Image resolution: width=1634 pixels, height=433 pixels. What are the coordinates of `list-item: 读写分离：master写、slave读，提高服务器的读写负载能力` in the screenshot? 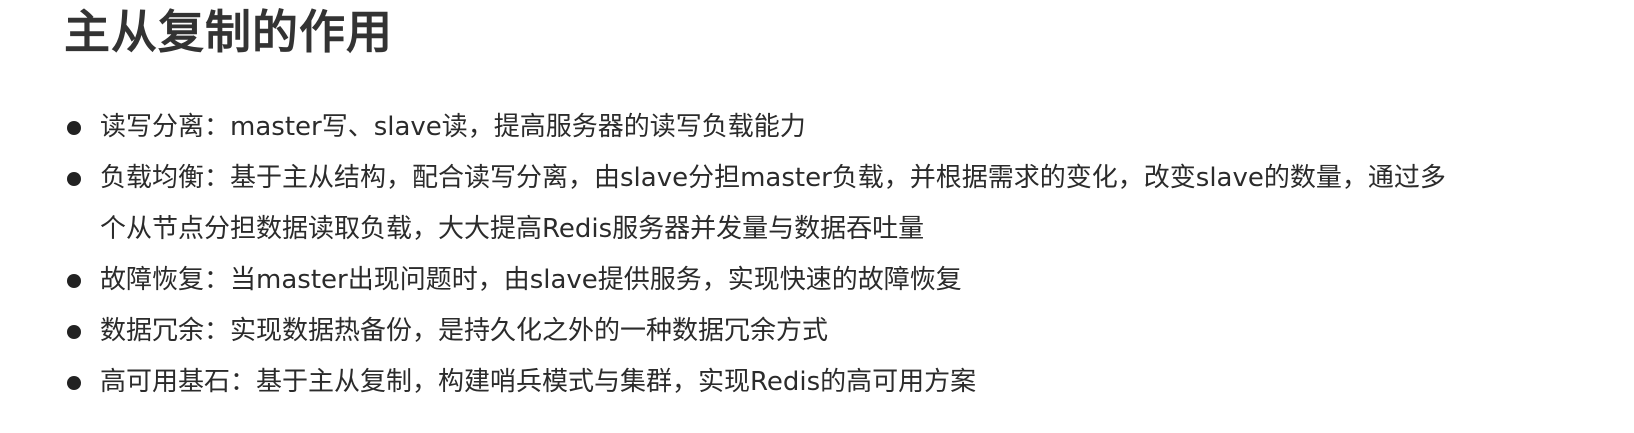 It's located at (804, 127).